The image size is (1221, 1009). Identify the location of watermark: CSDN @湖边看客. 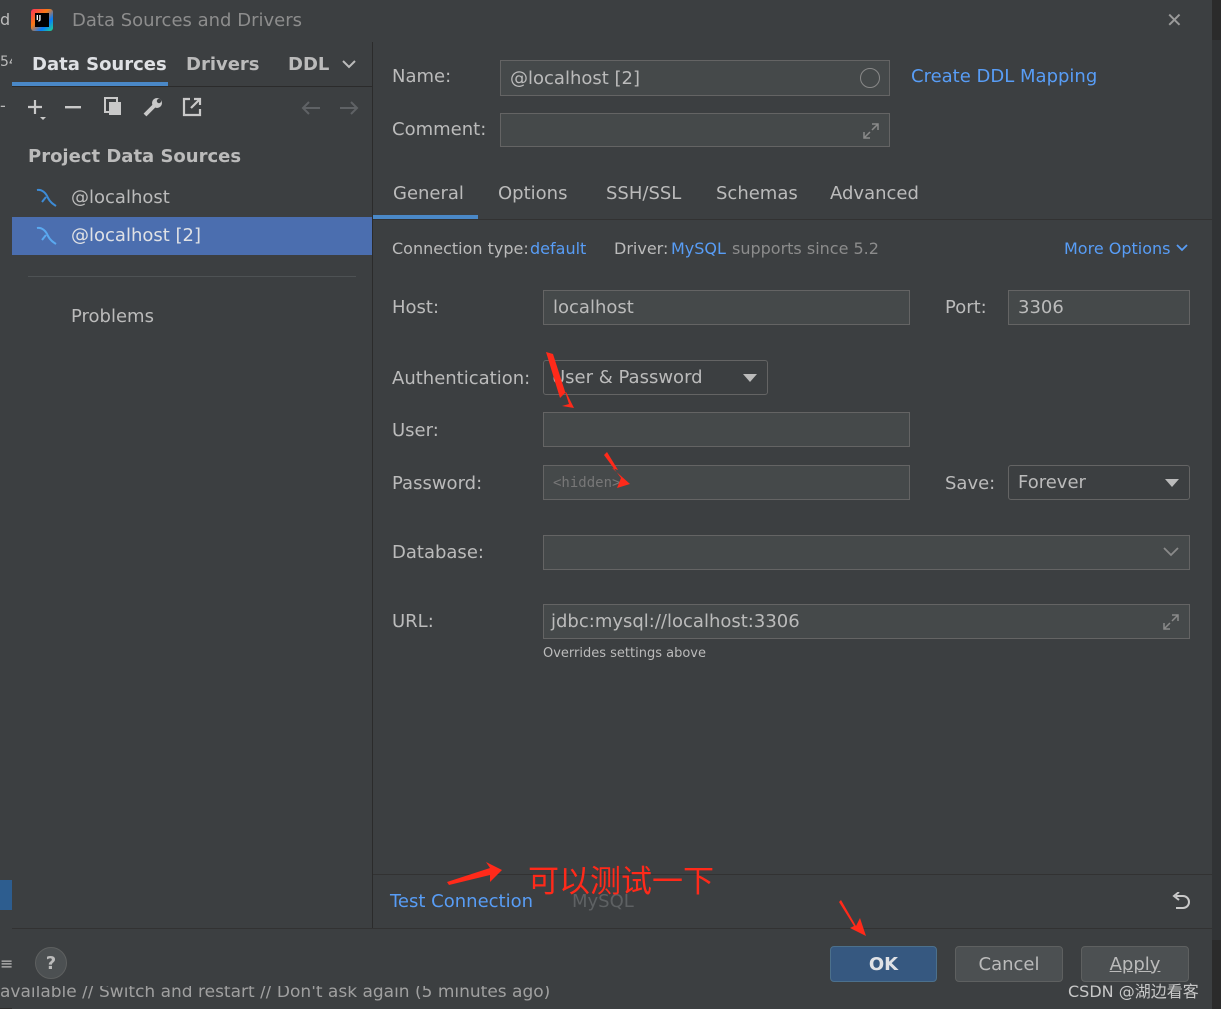
(1133, 991).